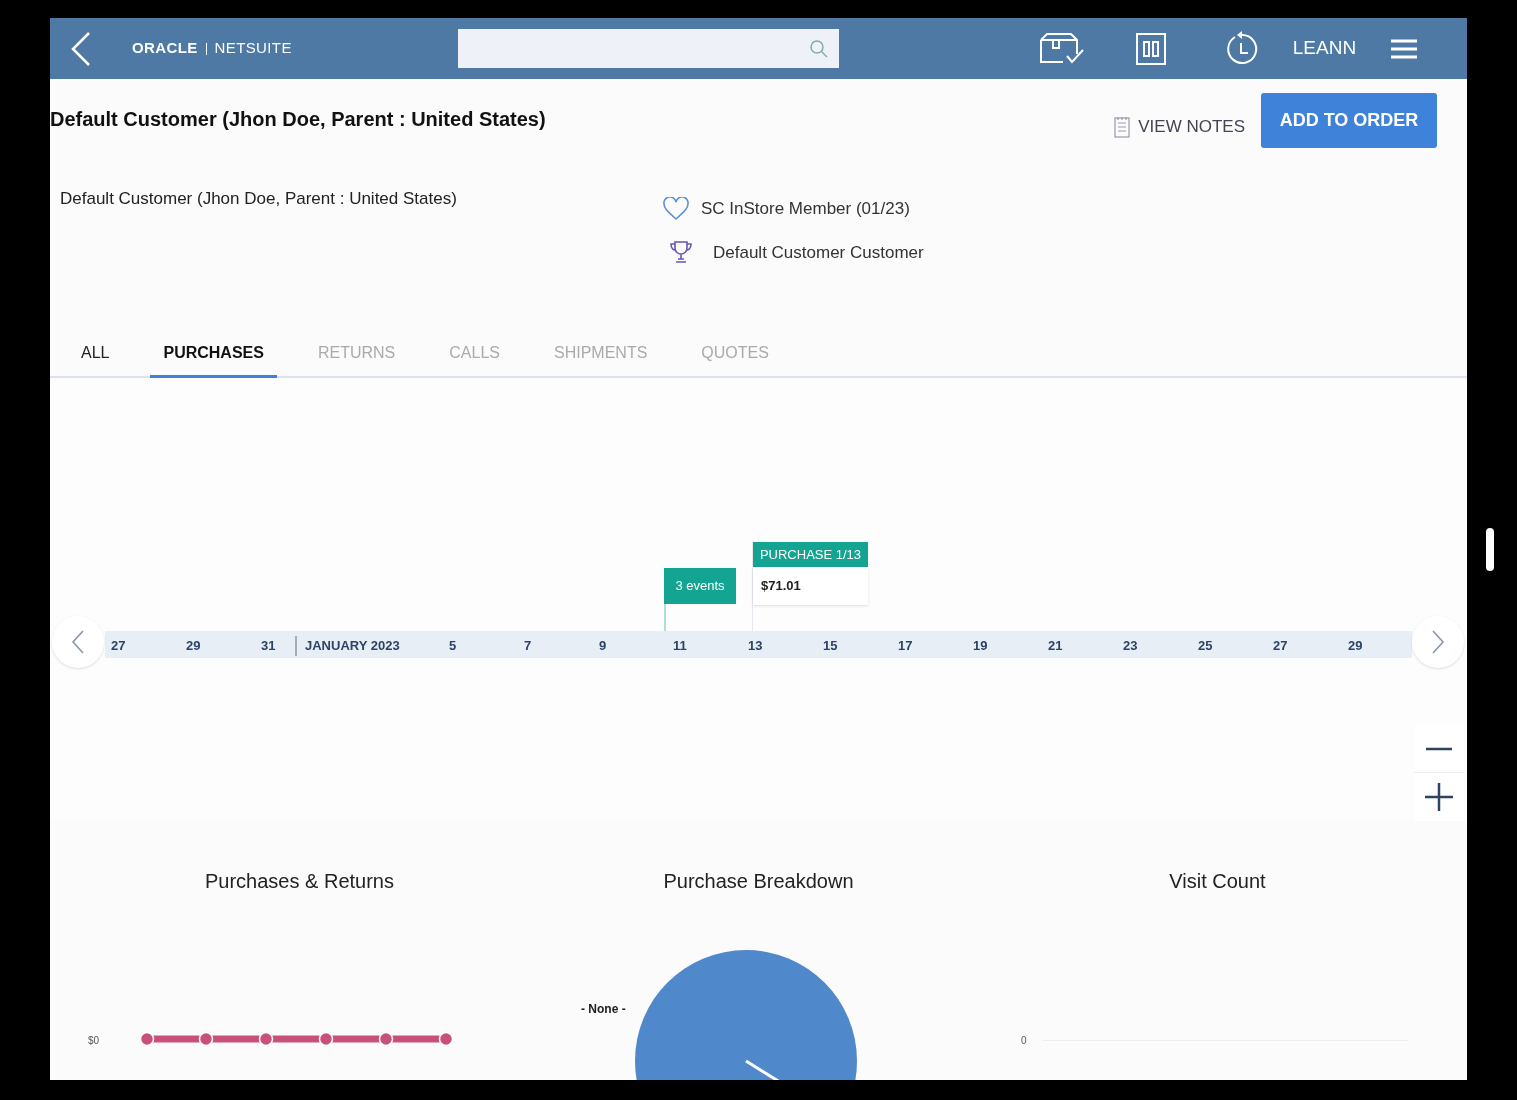 The height and width of the screenshot is (1100, 1517). Describe the element at coordinates (528, 646) in the screenshot. I see `date-label: 7` at that location.